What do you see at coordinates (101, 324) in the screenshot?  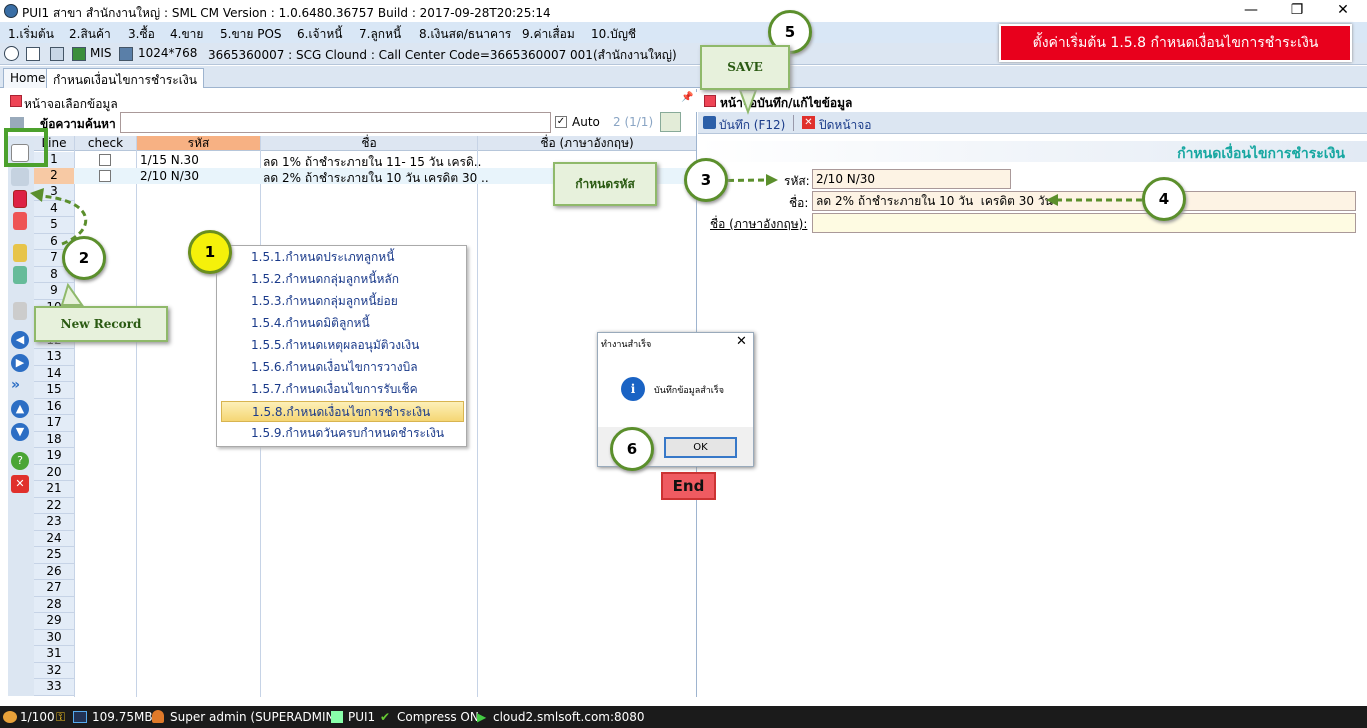 I see `new-record-callout: New Record` at bounding box center [101, 324].